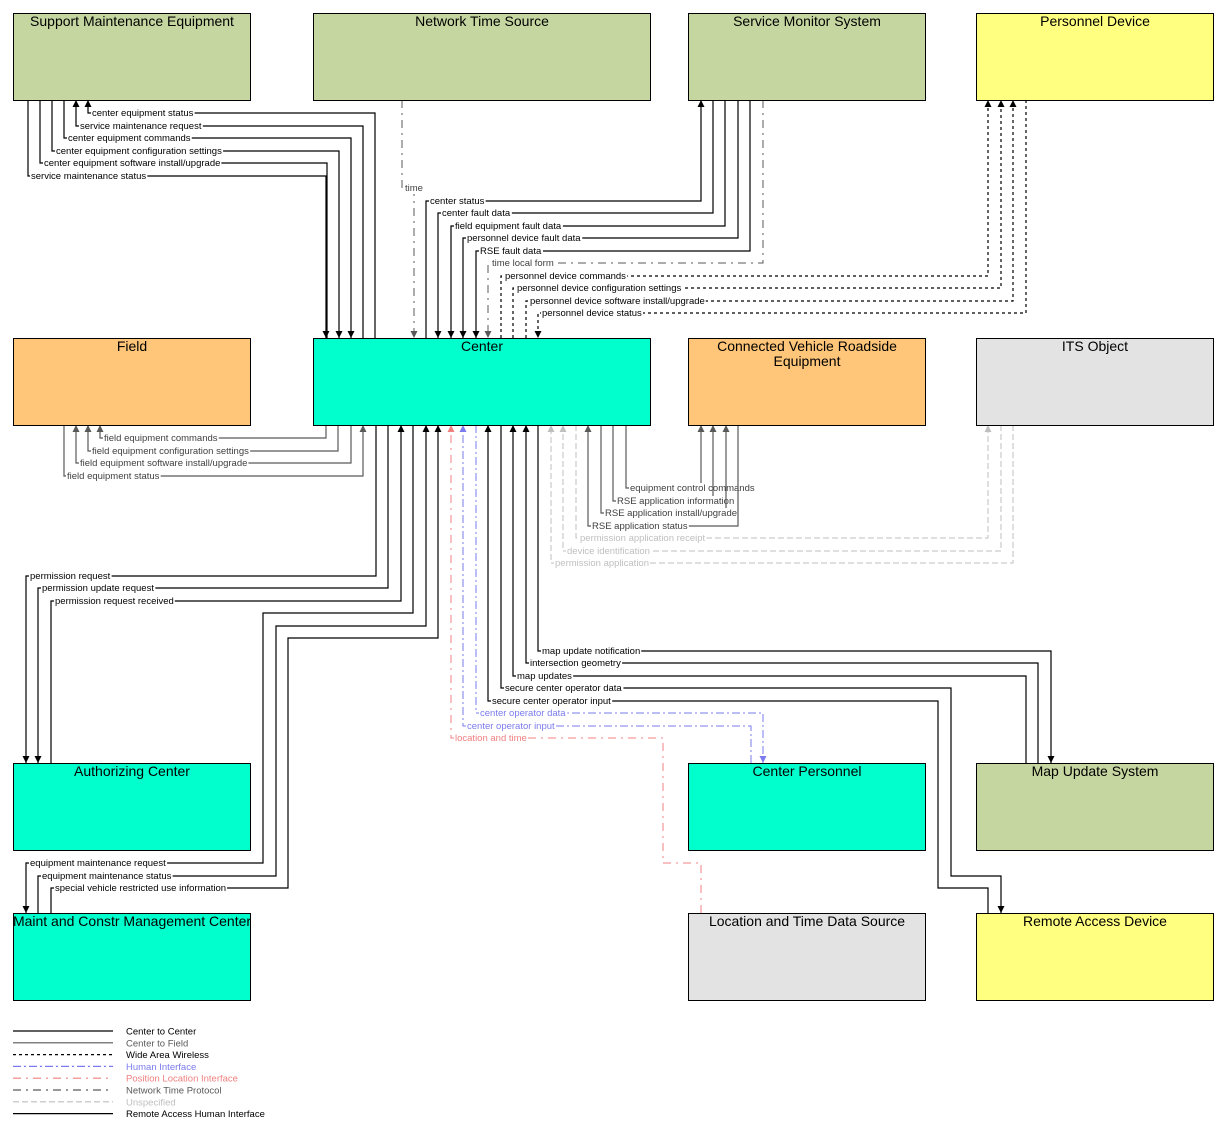 The width and height of the screenshot is (1224, 1133). What do you see at coordinates (807, 361) in the screenshot?
I see `box-title: Equipment` at bounding box center [807, 361].